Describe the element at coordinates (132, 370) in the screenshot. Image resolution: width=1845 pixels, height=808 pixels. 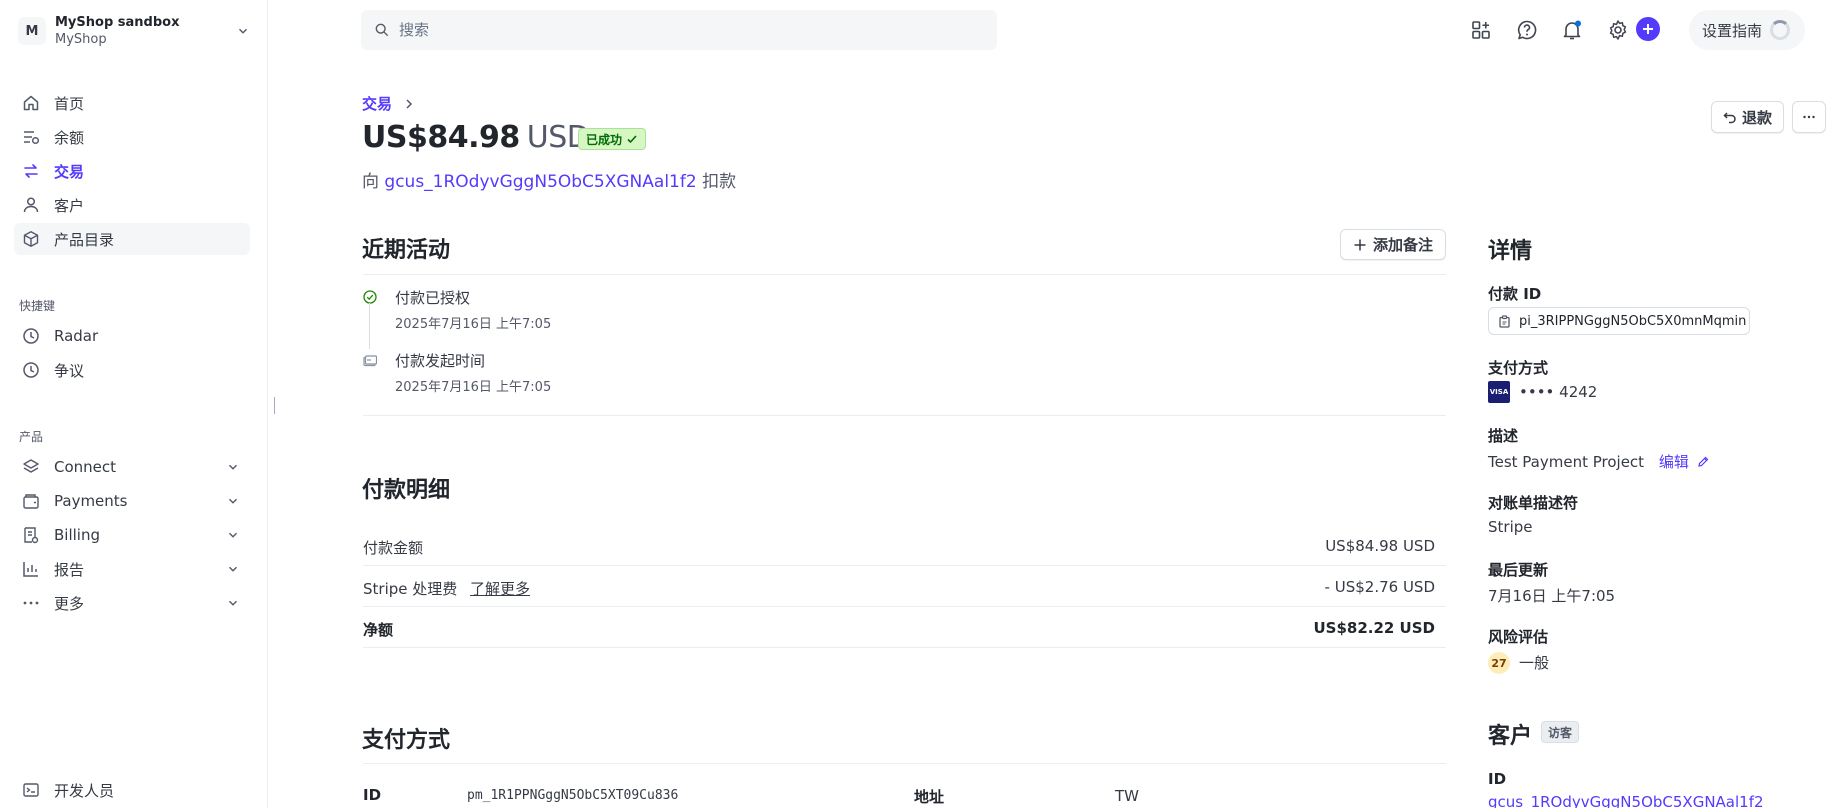
I see `sidebar-item-disputes: 争议` at that location.